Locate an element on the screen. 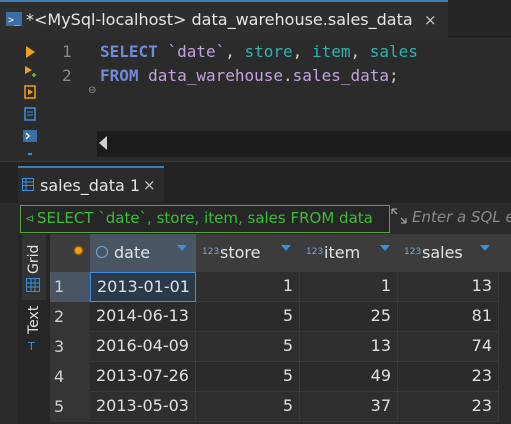  table-cell-sales: 13 is located at coordinates (448, 287).